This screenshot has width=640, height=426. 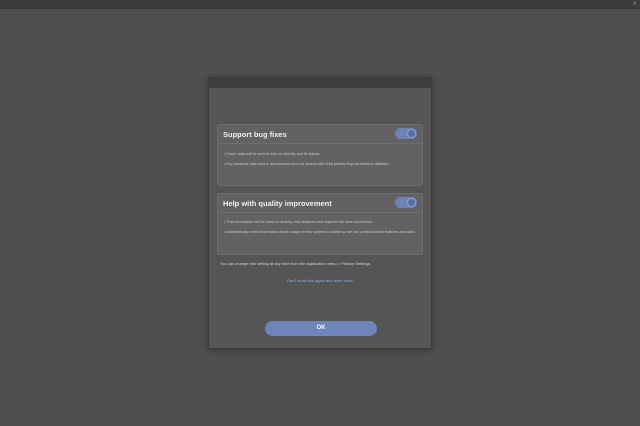 What do you see at coordinates (255, 134) in the screenshot?
I see `card-title: Support bug fixes` at bounding box center [255, 134].